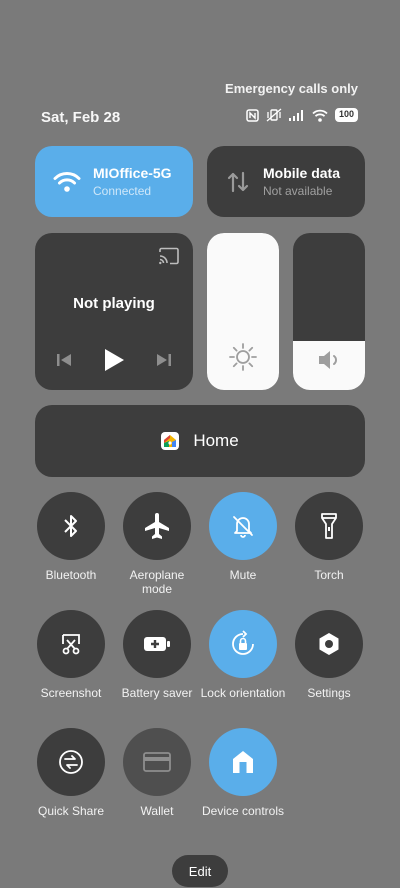 This screenshot has height=888, width=400. Describe the element at coordinates (243, 811) in the screenshot. I see `device-controls-label: Device controls` at that location.